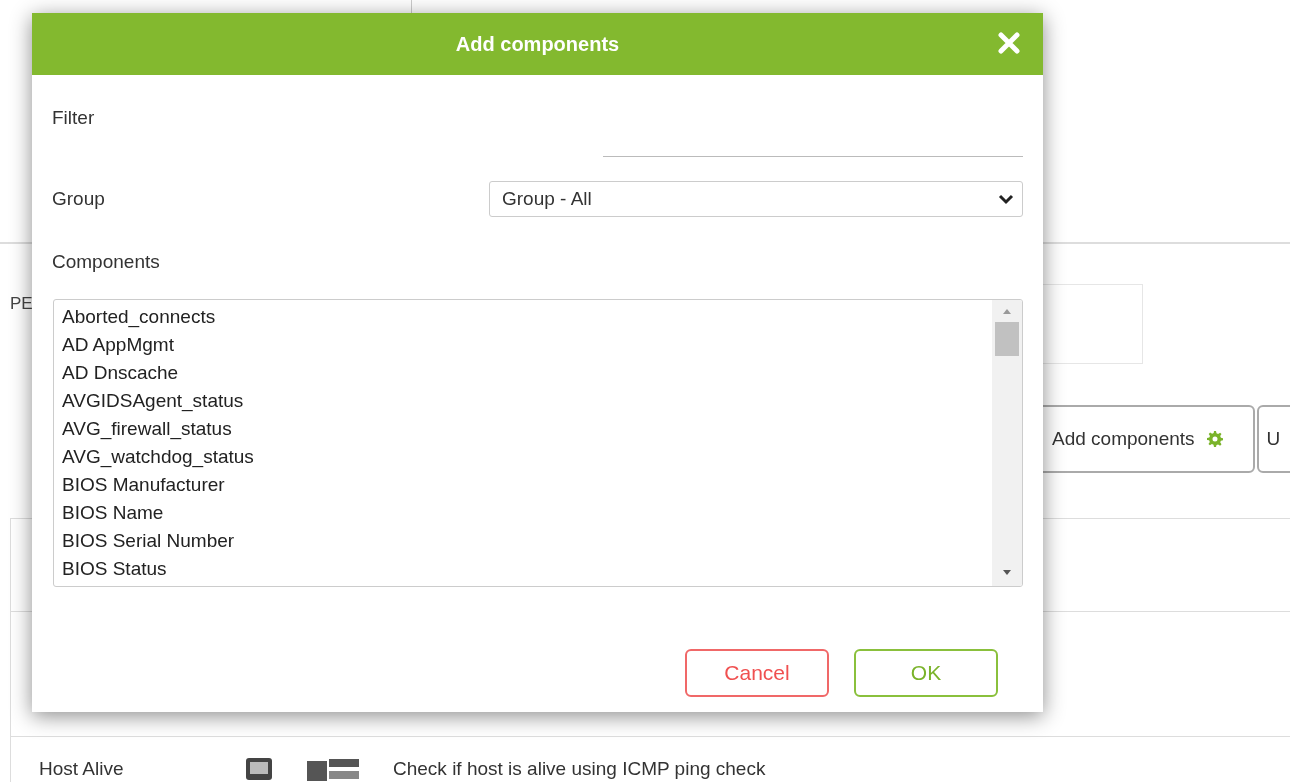 This screenshot has width=1290, height=782. I want to click on module-name: Host Alive, so click(82, 769).